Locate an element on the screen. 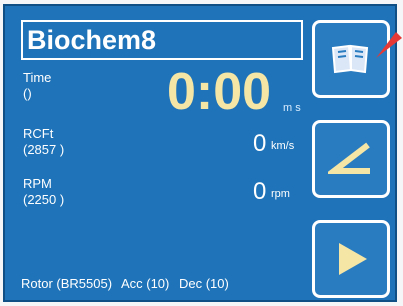 Image resolution: width=403 pixels, height=306 pixels. play-icon is located at coordinates (353, 259).